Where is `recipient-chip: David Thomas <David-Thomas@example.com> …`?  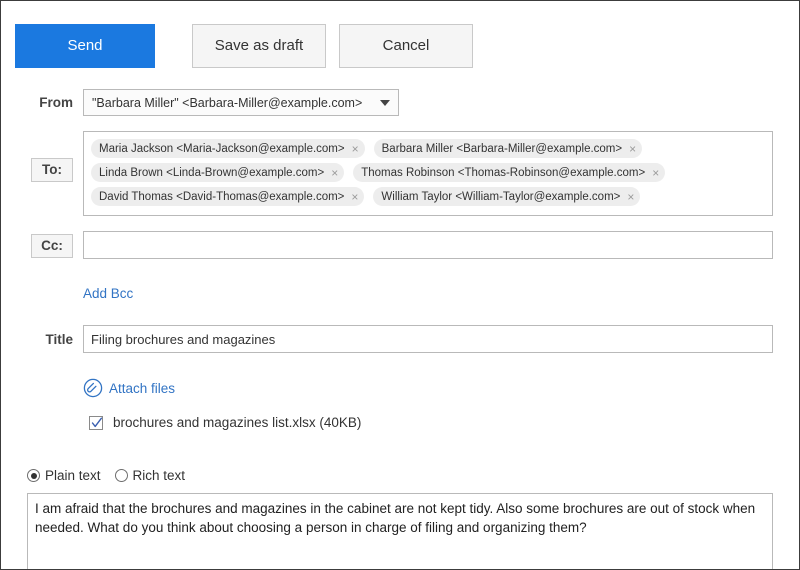 recipient-chip: David Thomas <David-Thomas@example.com> … is located at coordinates (228, 196).